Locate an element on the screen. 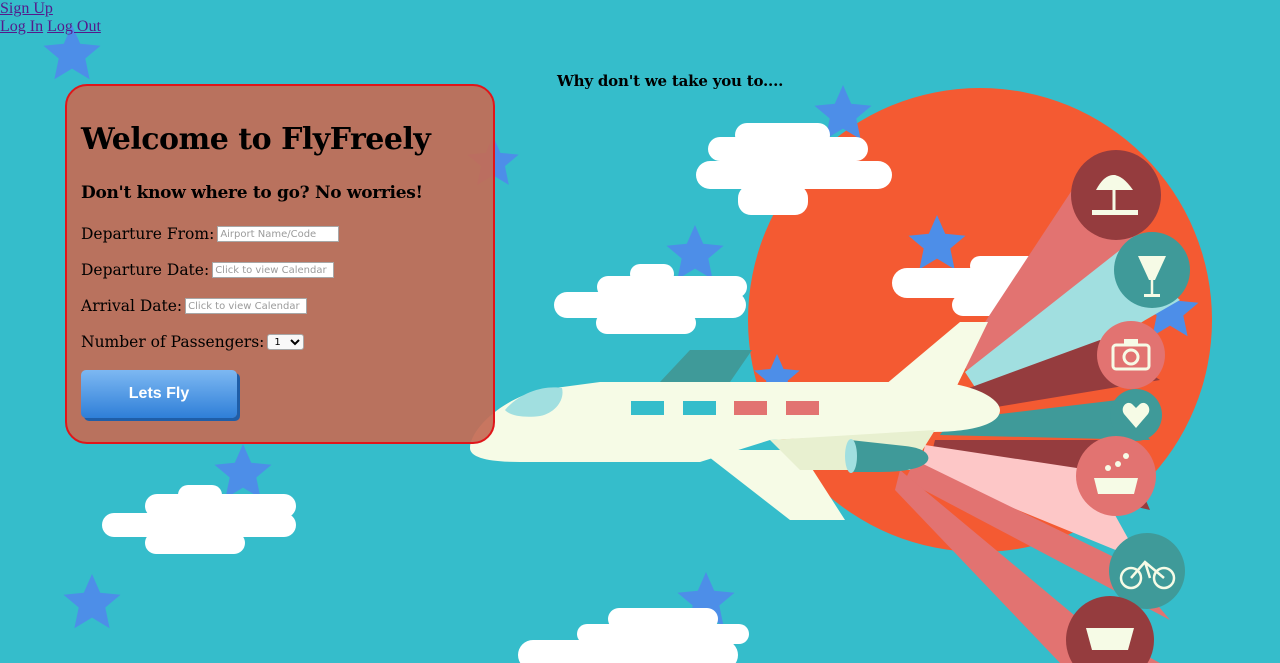 The width and height of the screenshot is (1280, 663). departure-from-row: Departure From: is located at coordinates (210, 233).